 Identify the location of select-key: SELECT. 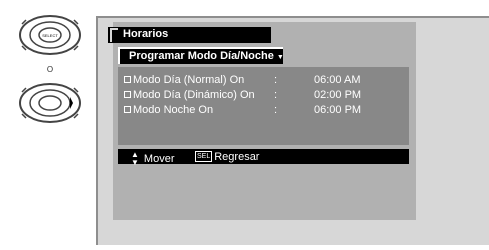
(50, 35).